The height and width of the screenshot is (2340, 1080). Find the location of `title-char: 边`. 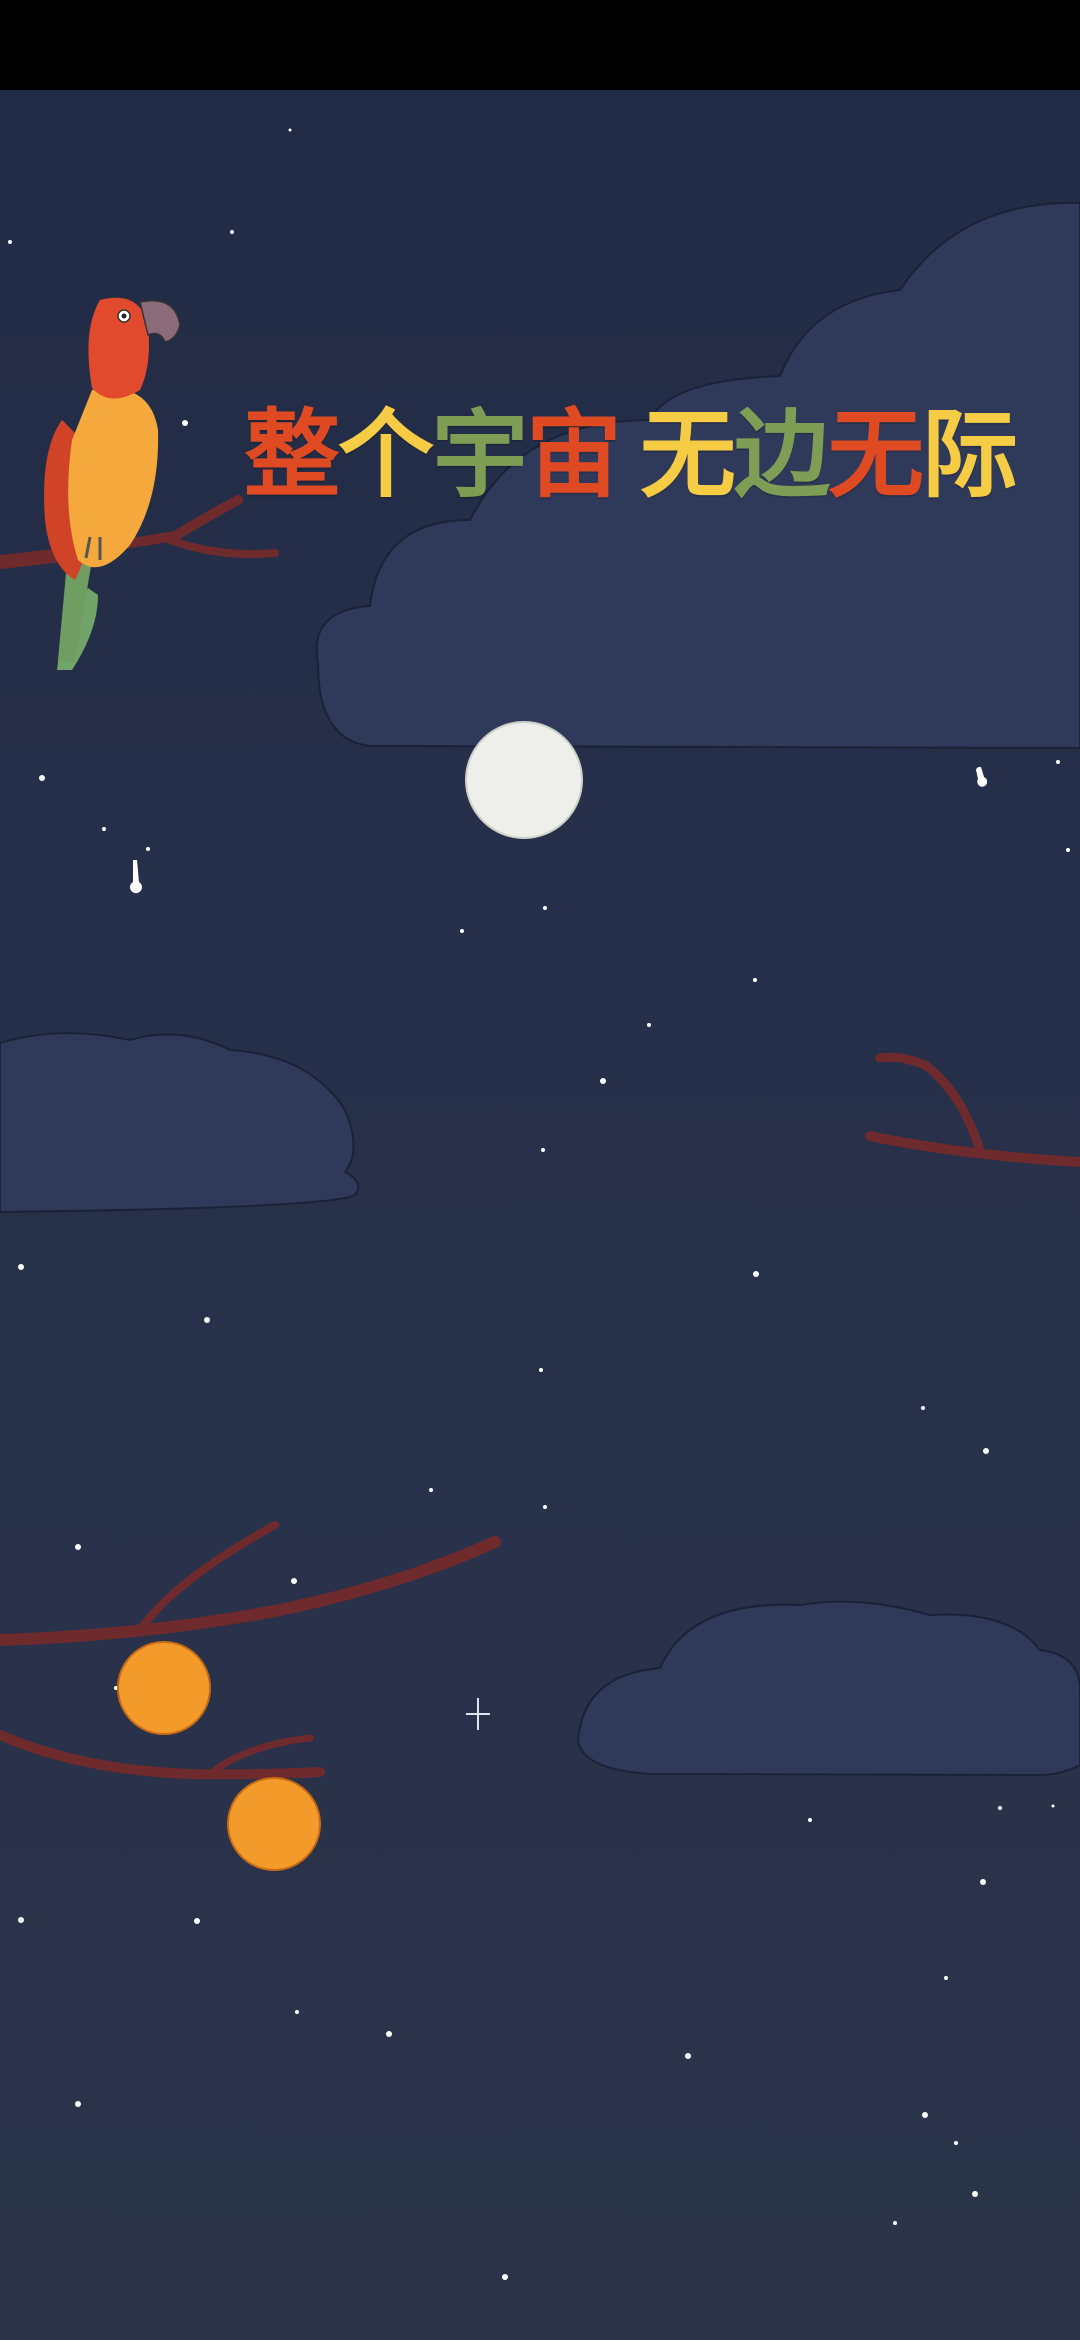

title-char: 边 is located at coordinates (782, 454).